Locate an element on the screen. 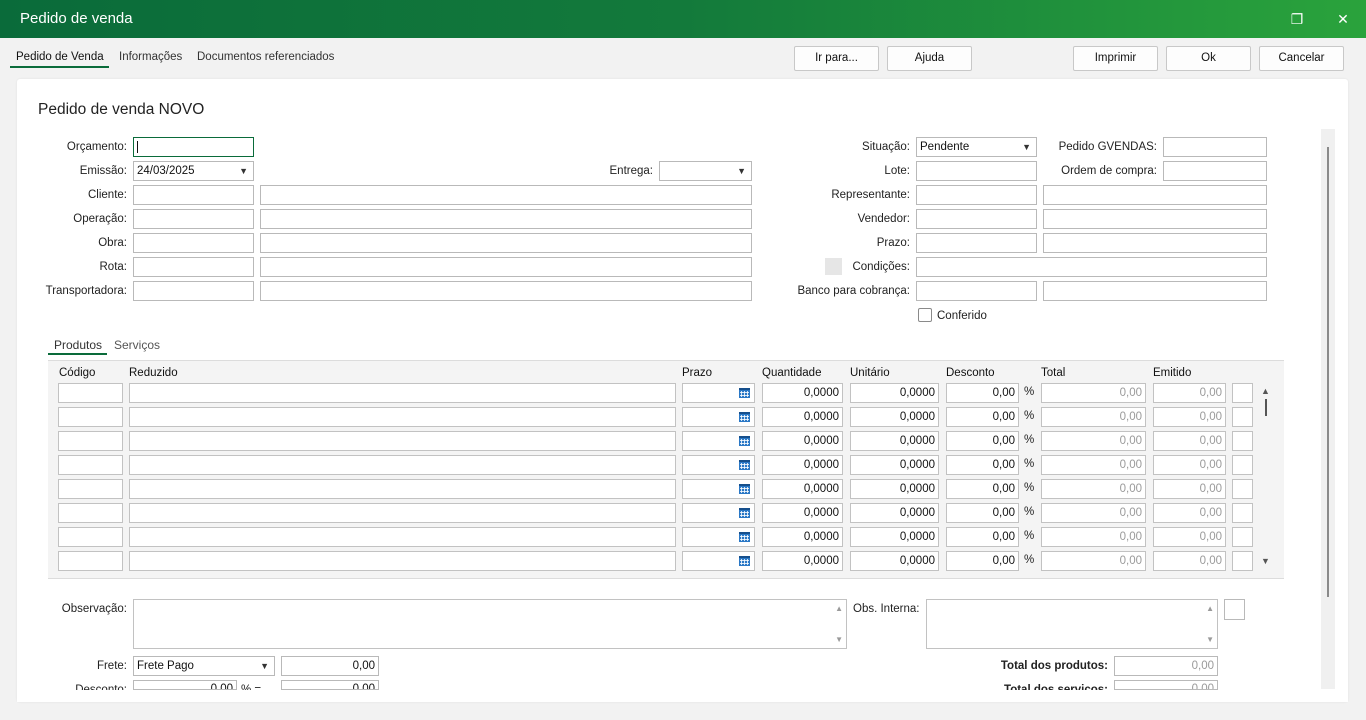  vendedor-code-input is located at coordinates (976, 219).